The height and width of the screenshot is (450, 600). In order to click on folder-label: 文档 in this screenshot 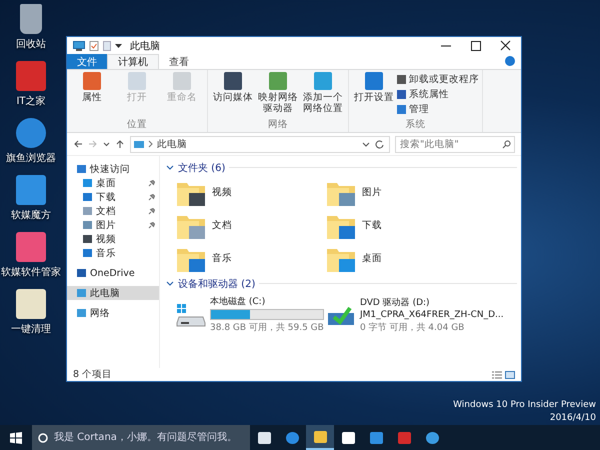, I will do `click(222, 225)`.